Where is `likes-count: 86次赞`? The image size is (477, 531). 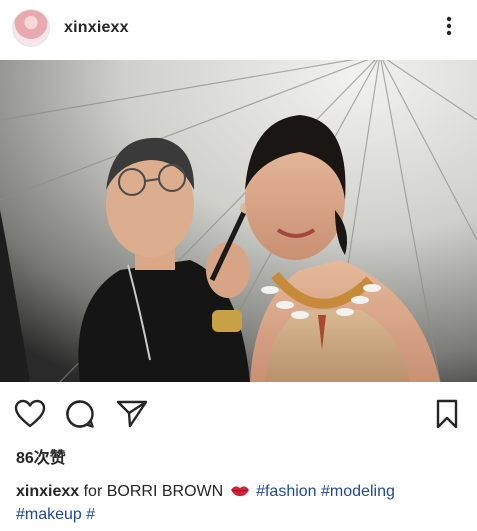
likes-count: 86次赞 is located at coordinates (41, 456).